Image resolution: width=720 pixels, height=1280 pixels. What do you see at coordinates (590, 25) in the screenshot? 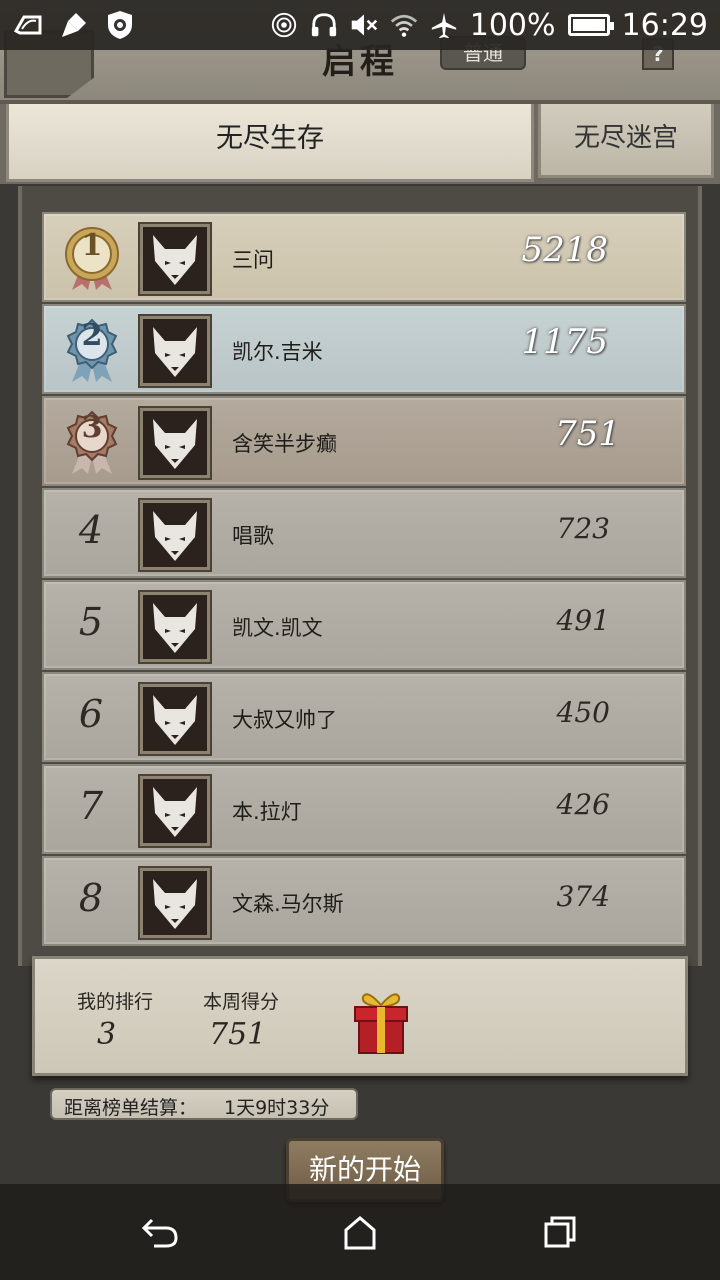
I see `battery-icon` at bounding box center [590, 25].